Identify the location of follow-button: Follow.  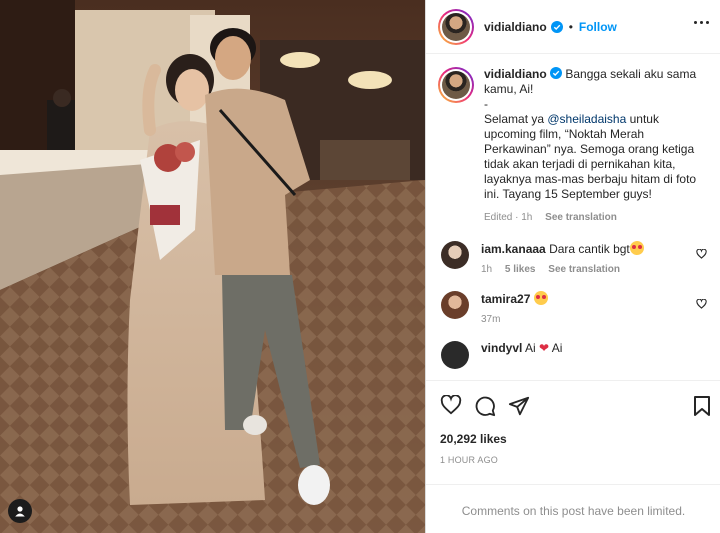
(598, 27).